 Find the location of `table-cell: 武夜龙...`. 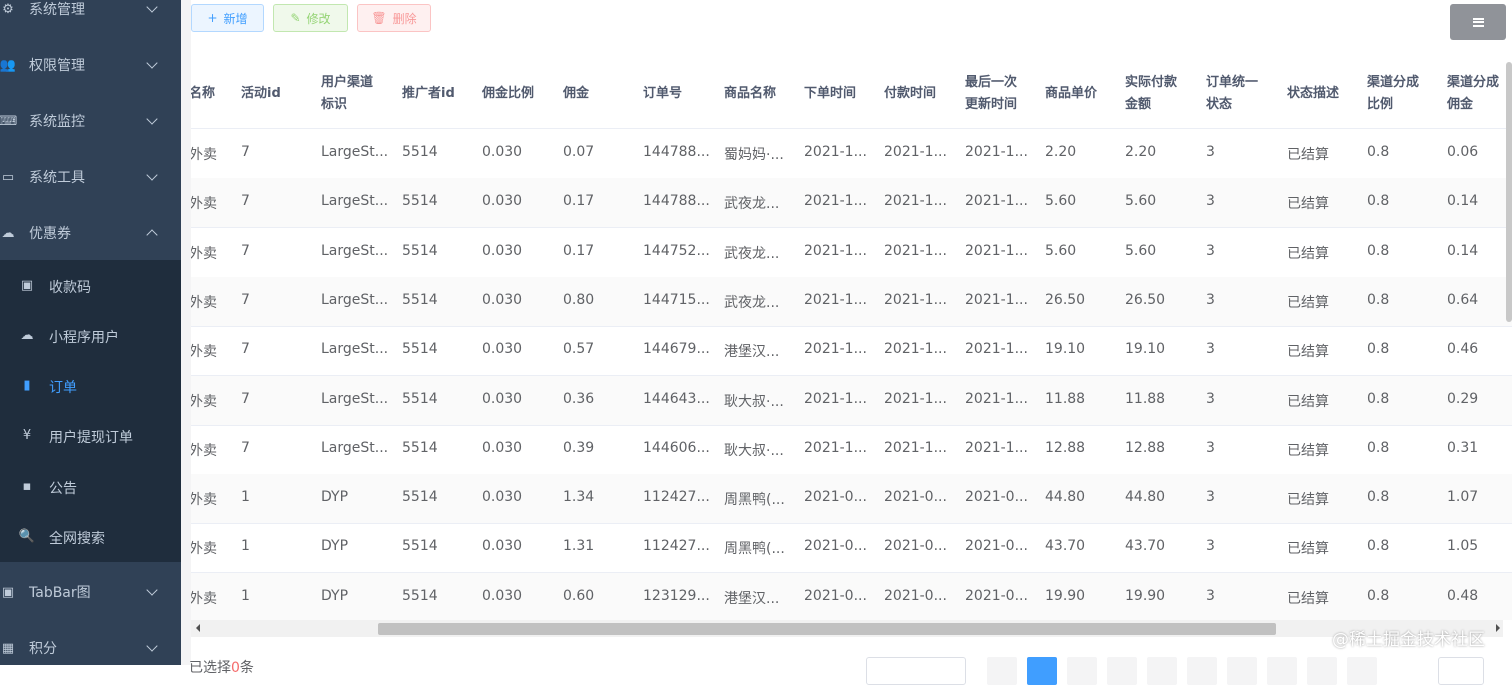

table-cell: 武夜龙... is located at coordinates (752, 253).